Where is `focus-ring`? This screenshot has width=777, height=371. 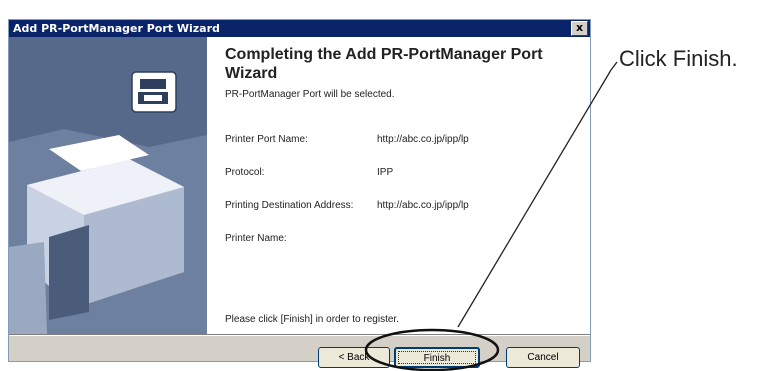 focus-ring is located at coordinates (437, 357).